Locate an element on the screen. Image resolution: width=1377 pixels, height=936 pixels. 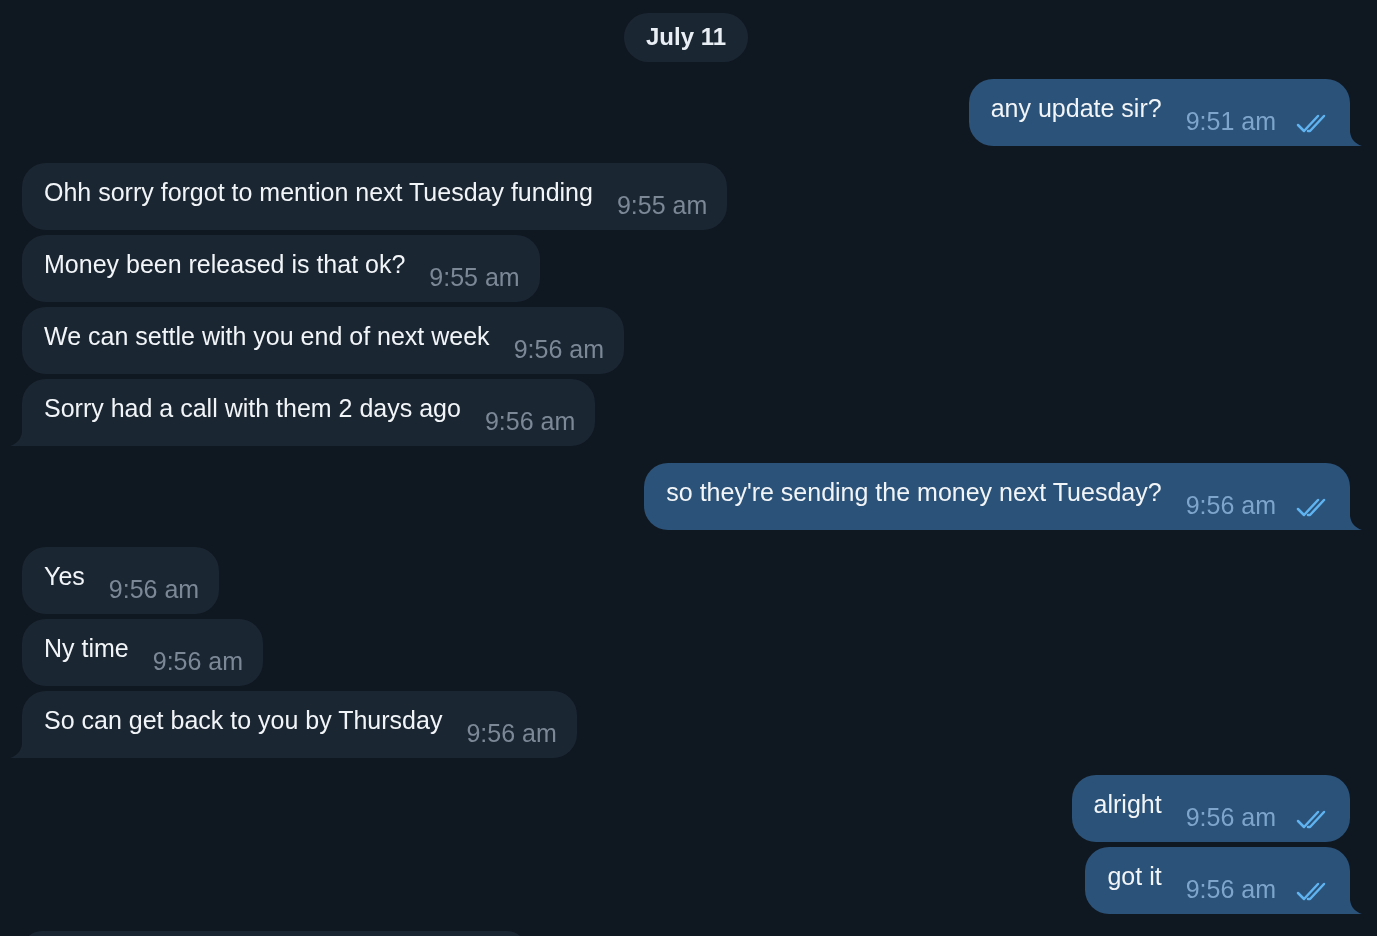
message-text: So can get back to you by Thursday is located at coordinates (243, 721).